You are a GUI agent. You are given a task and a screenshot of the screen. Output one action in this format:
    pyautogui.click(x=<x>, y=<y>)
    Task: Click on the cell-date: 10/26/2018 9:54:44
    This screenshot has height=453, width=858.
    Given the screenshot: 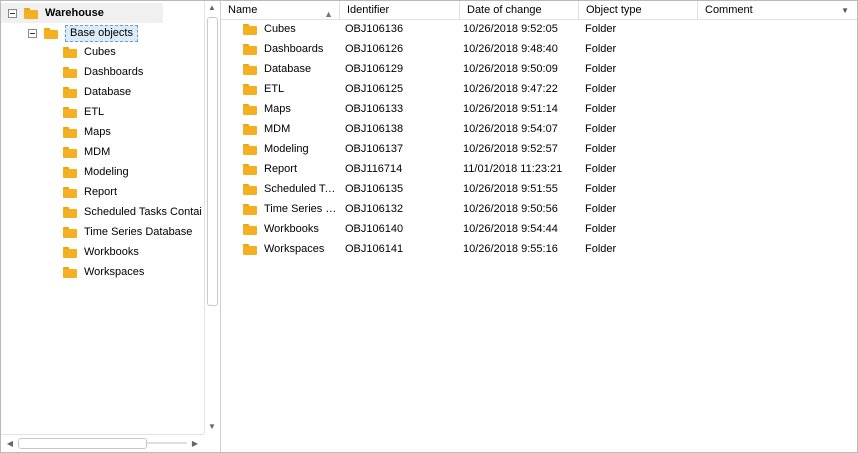 What is the action you would take?
    pyautogui.click(x=510, y=229)
    